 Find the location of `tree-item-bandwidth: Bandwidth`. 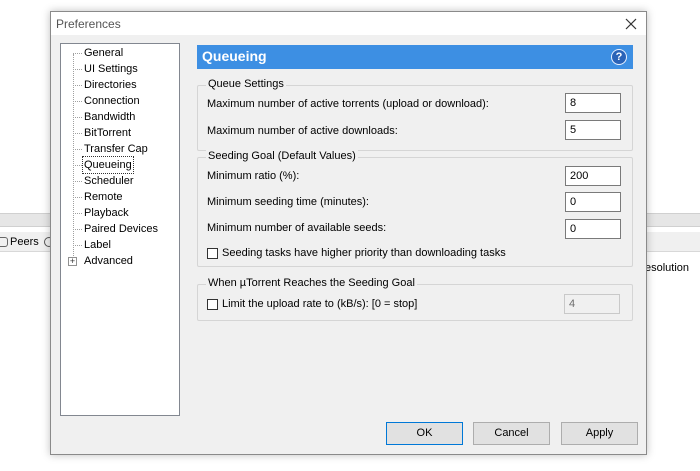

tree-item-bandwidth: Bandwidth is located at coordinates (109, 117).